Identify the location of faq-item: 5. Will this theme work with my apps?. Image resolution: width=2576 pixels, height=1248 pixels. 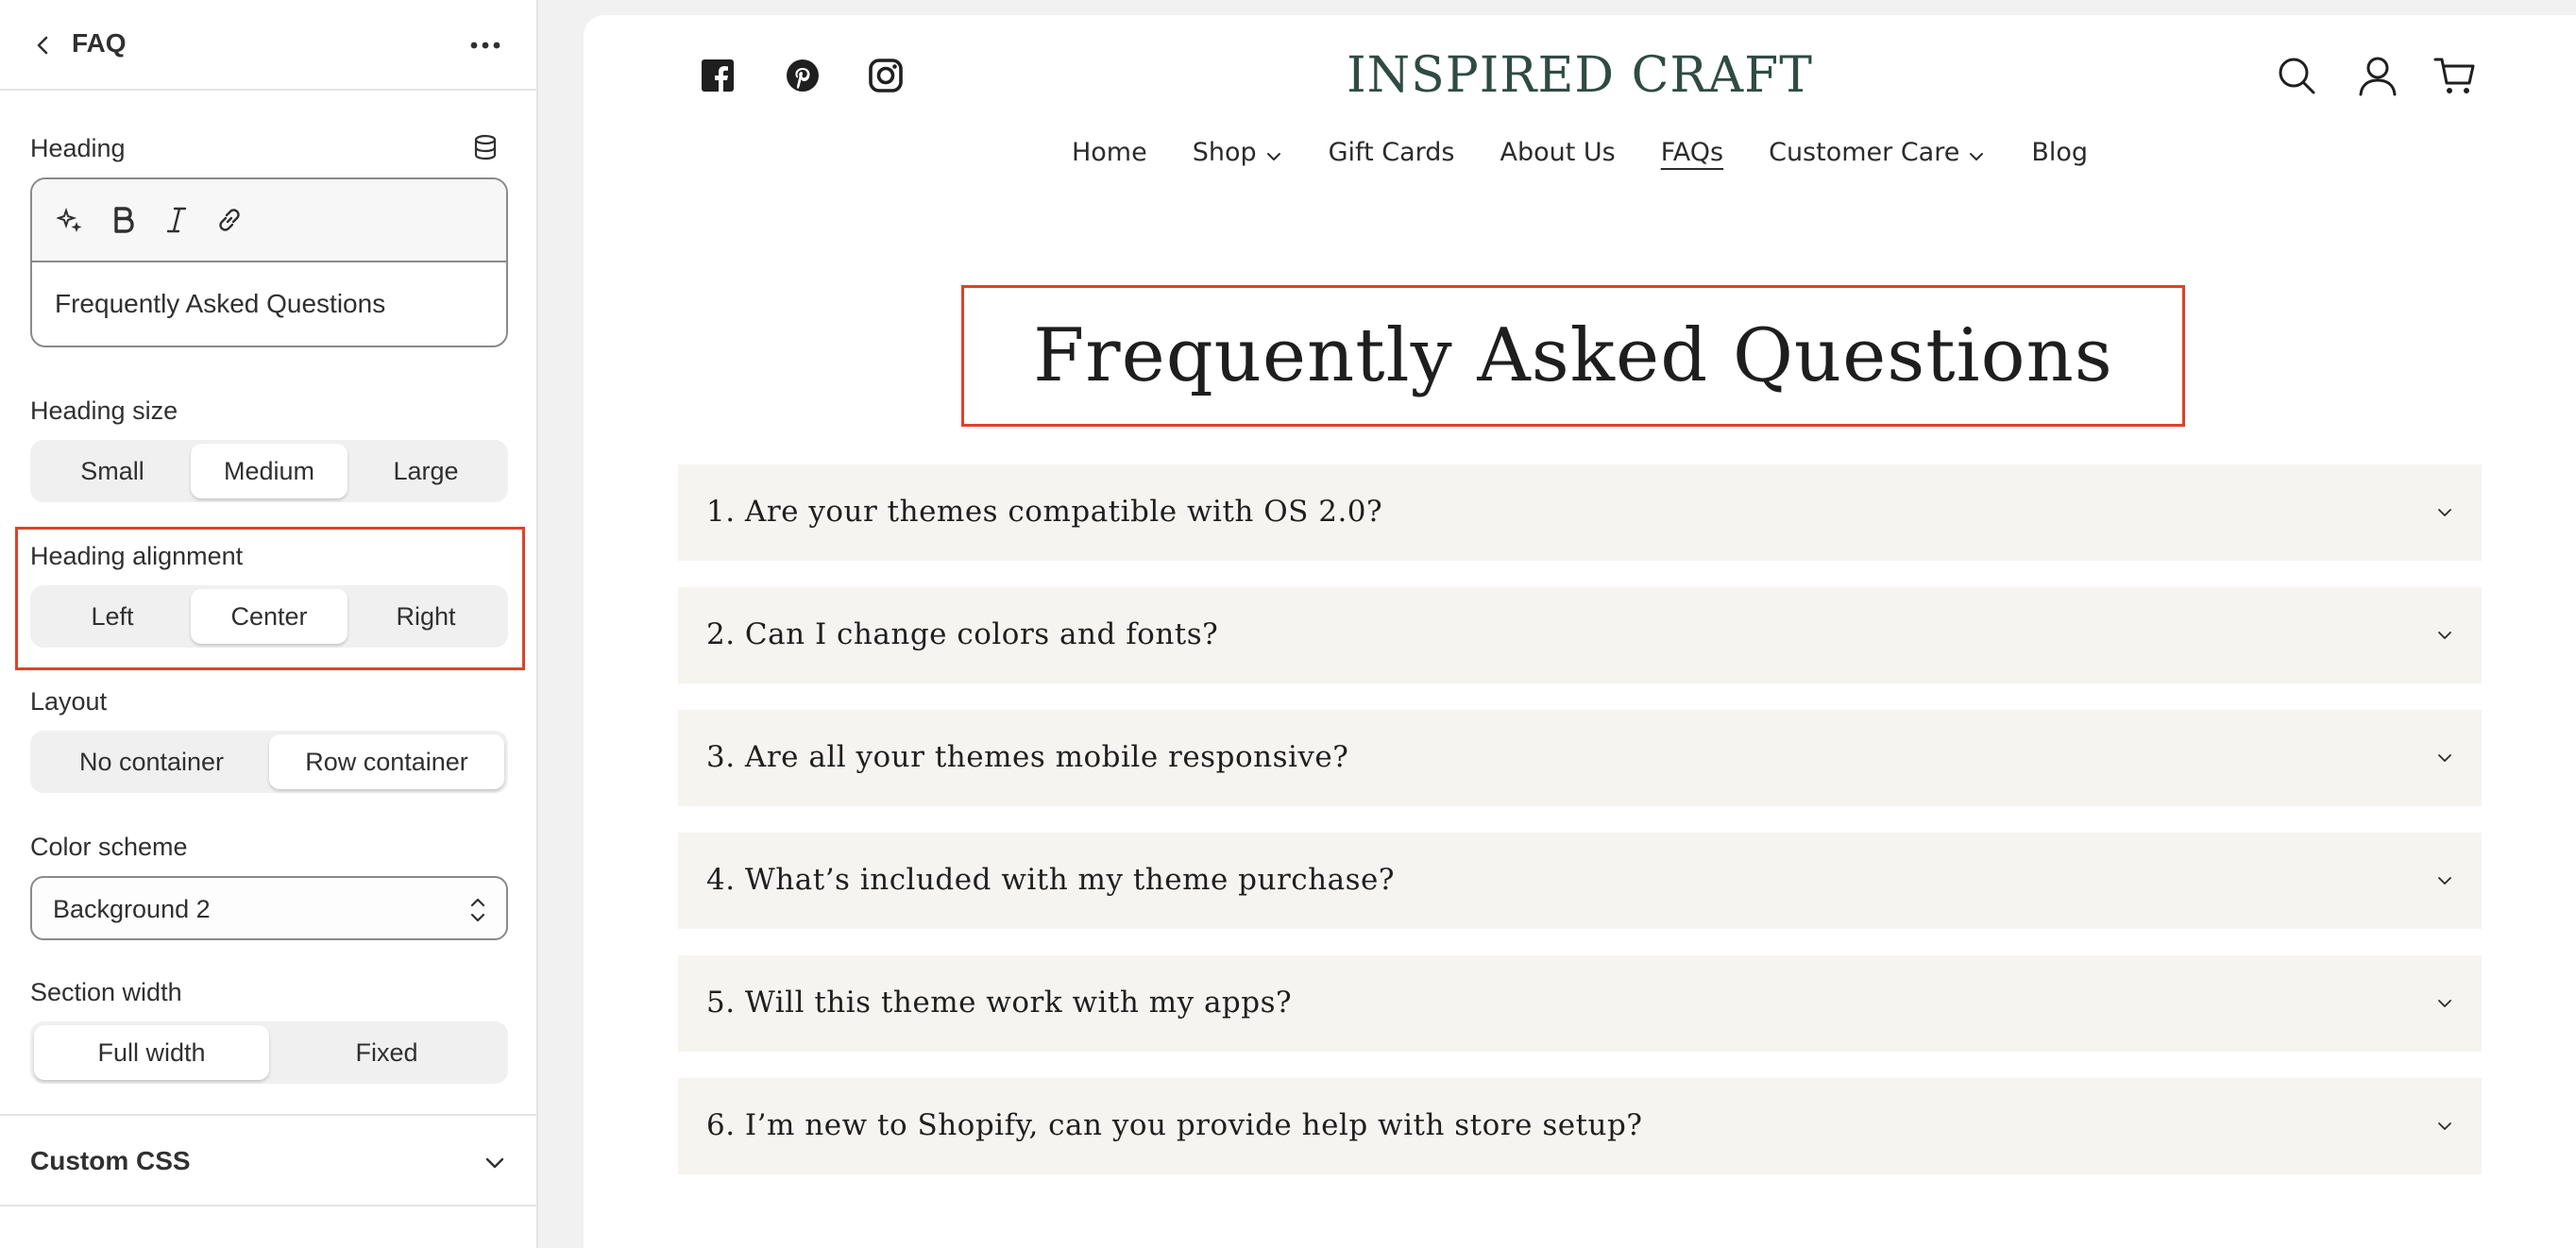
(1580, 1003).